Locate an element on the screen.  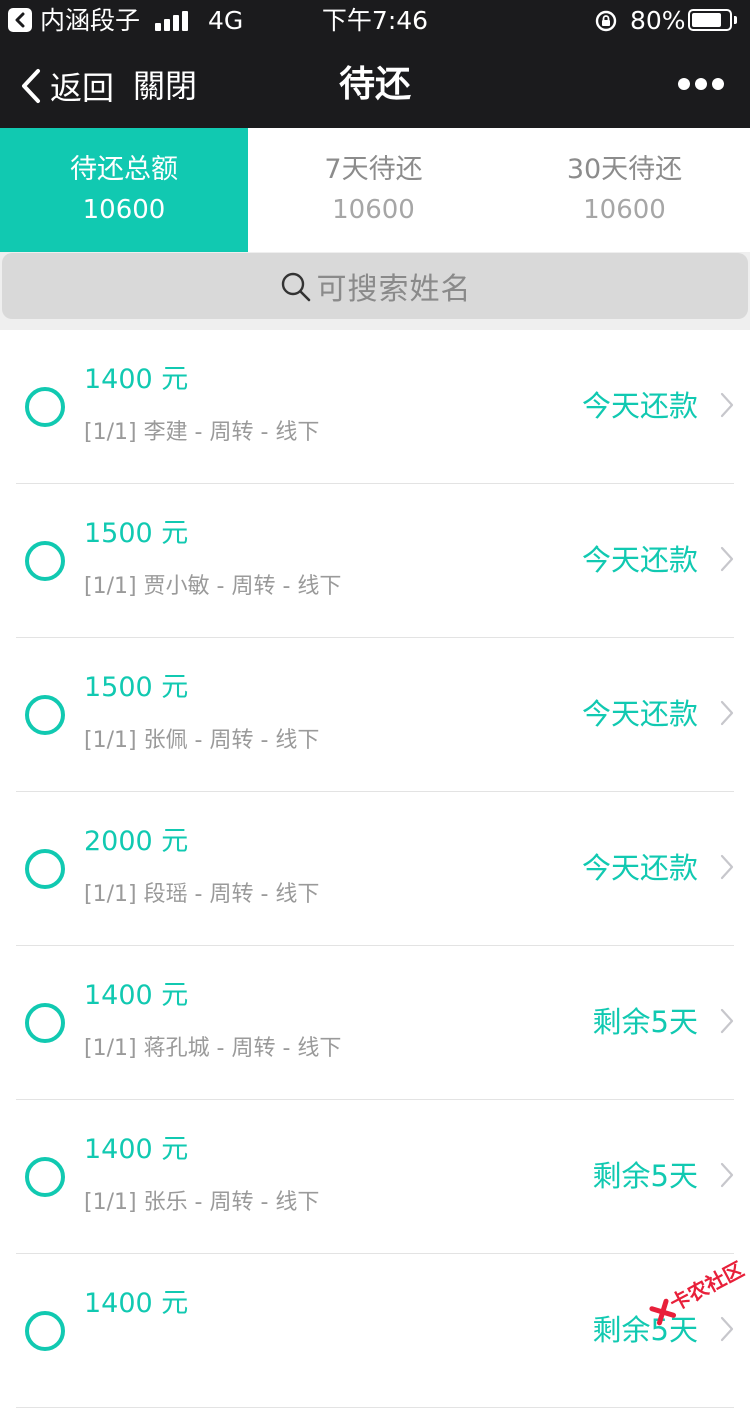
list-item: 1400 元 [1/1] 李建 - 周转 - 线下 今天还款 is located at coordinates (375, 407).